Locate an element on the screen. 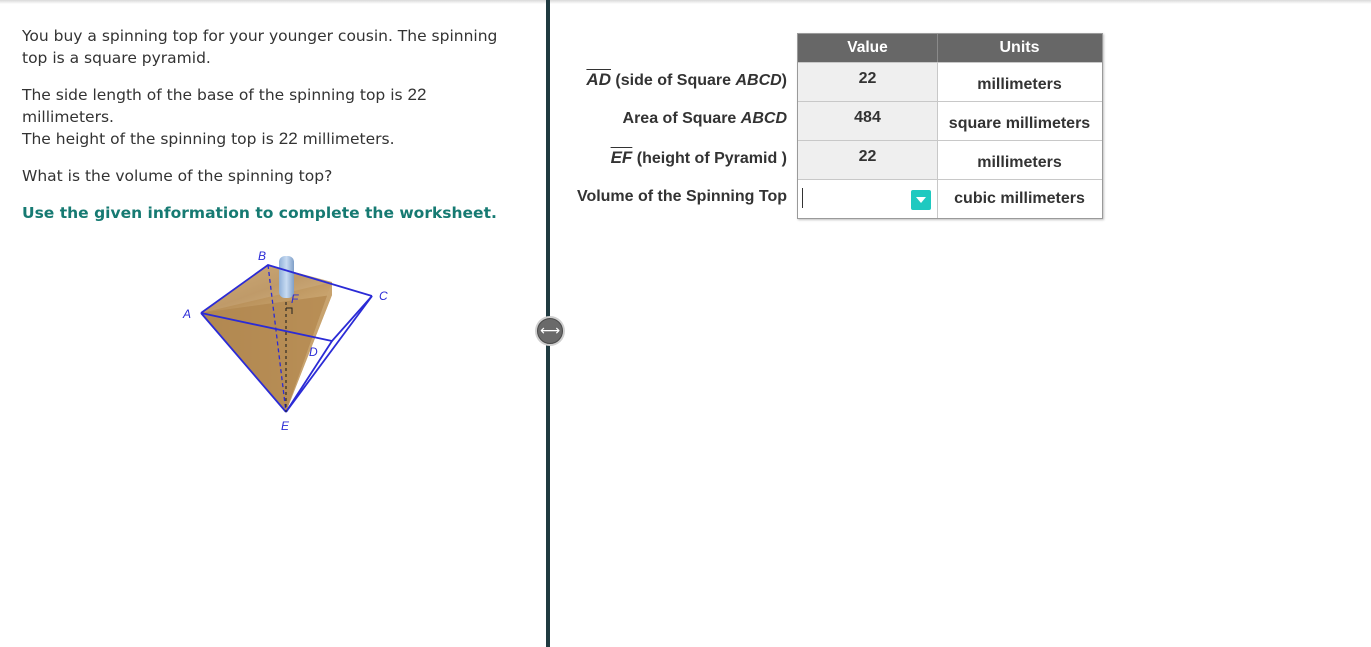 This screenshot has width=1371, height=647. row-label-area: Area of Square ABCD is located at coordinates (705, 119).